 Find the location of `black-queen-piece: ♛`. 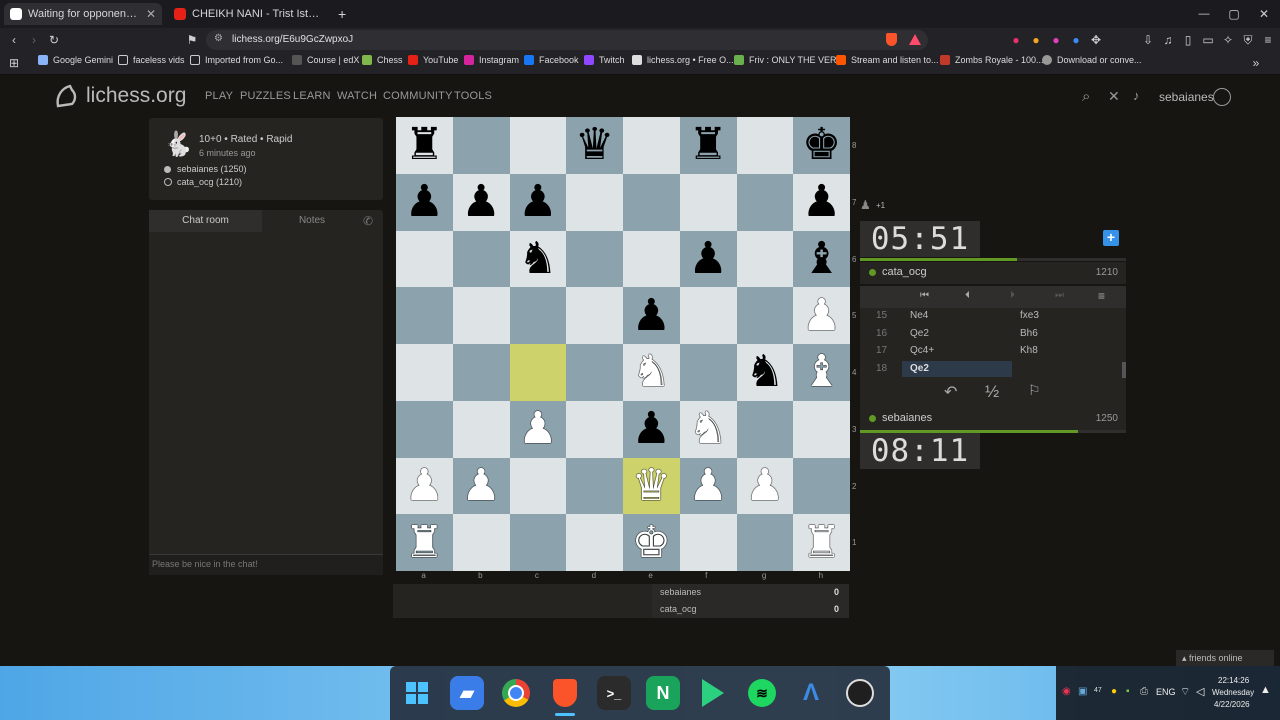

black-queen-piece: ♛ is located at coordinates (594, 145).